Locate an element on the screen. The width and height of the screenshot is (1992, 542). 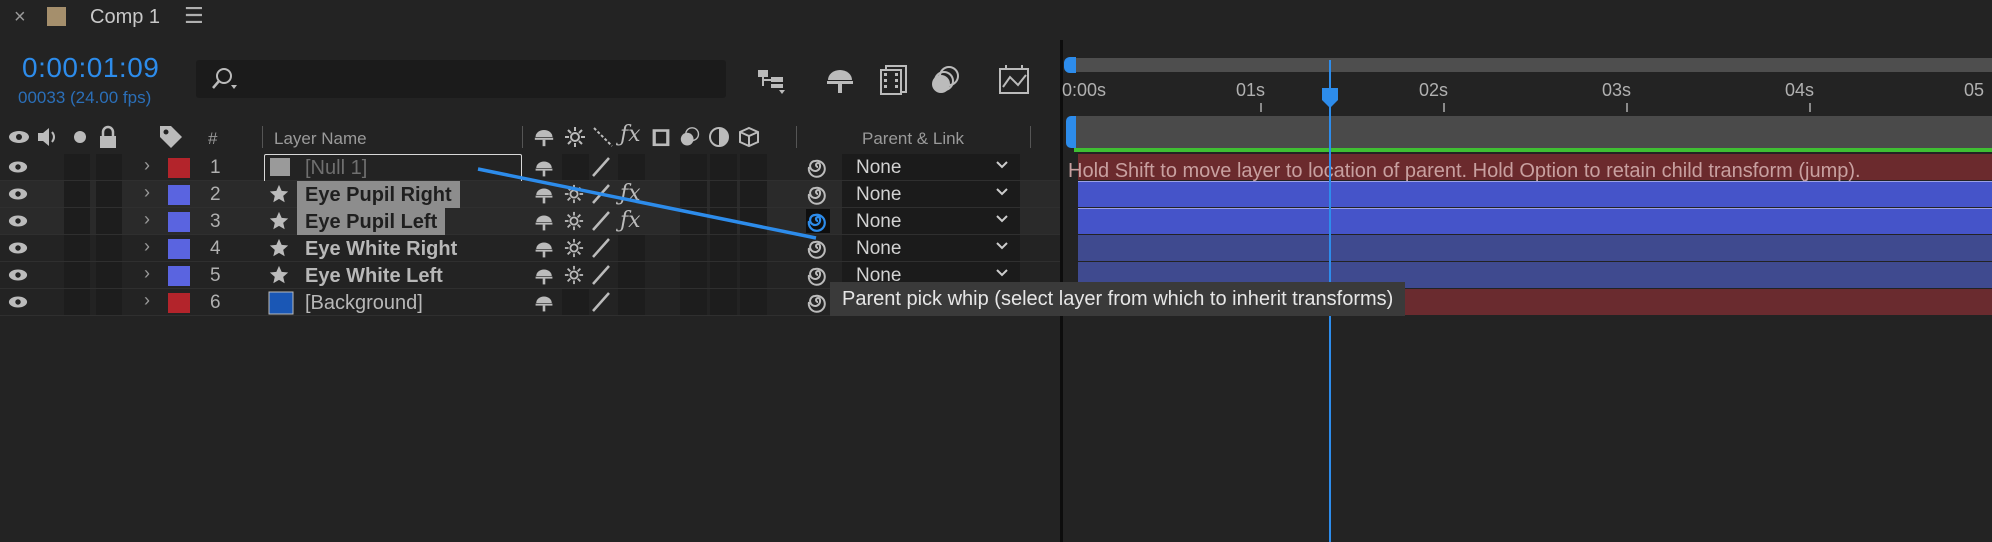
solo-dot-icon is located at coordinates (80, 137).